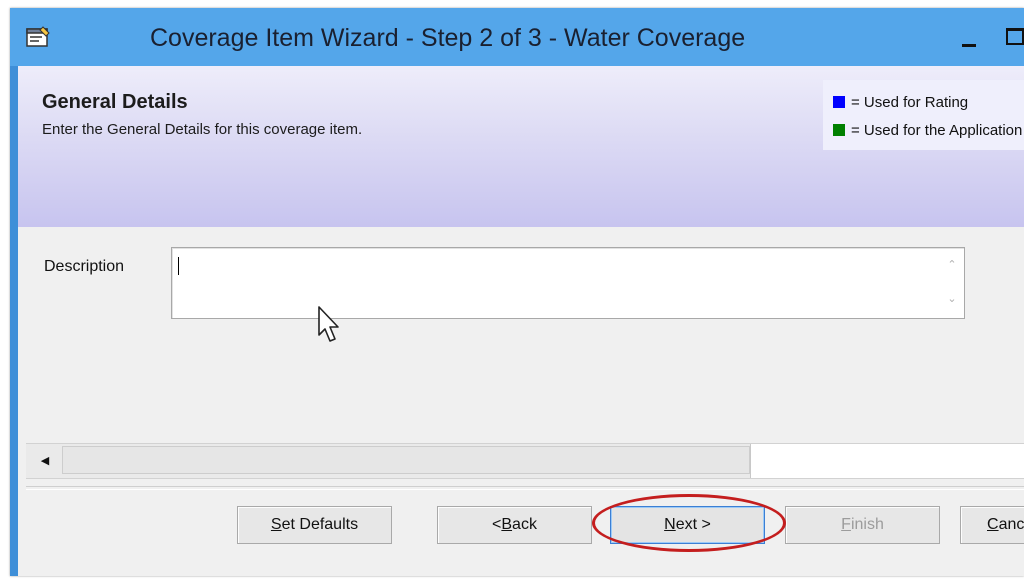  I want to click on green-square-icon, so click(839, 130).